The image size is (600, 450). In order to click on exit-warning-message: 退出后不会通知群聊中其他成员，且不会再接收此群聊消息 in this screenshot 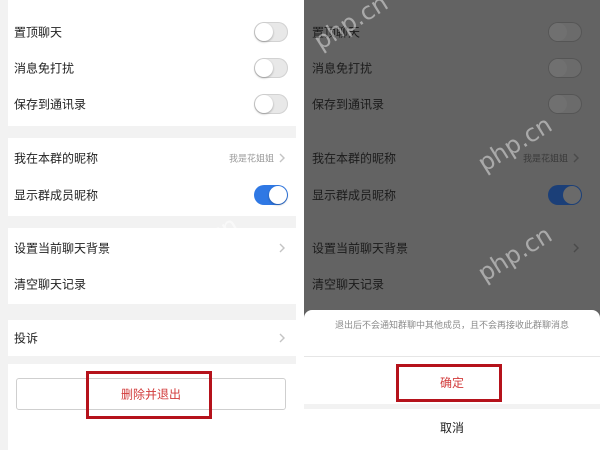, I will do `click(451, 326)`.